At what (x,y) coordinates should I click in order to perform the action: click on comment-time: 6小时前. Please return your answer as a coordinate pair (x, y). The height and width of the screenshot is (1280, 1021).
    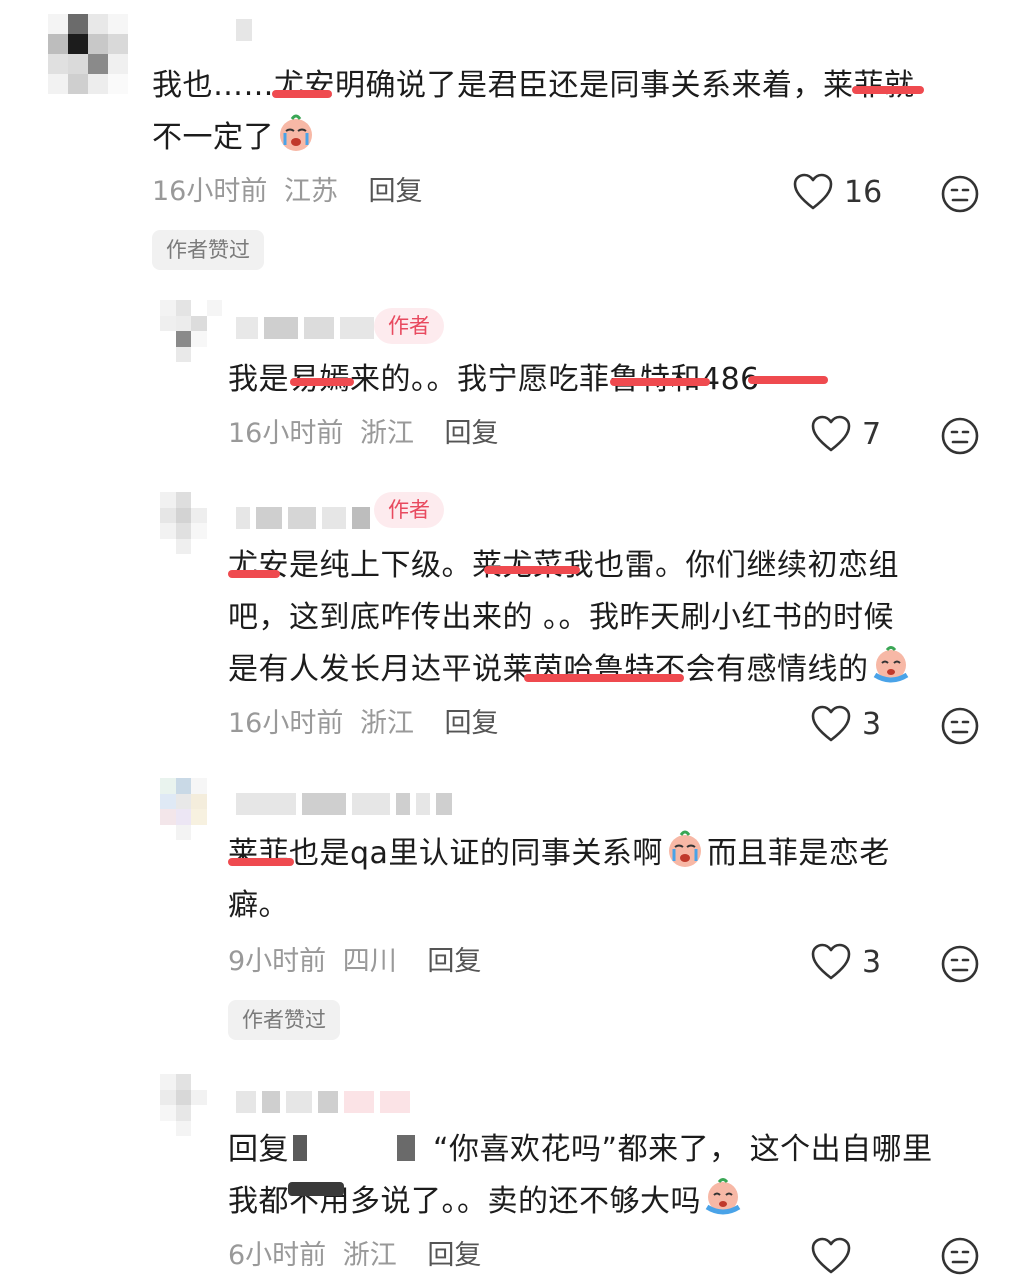
    Looking at the image, I should click on (277, 1255).